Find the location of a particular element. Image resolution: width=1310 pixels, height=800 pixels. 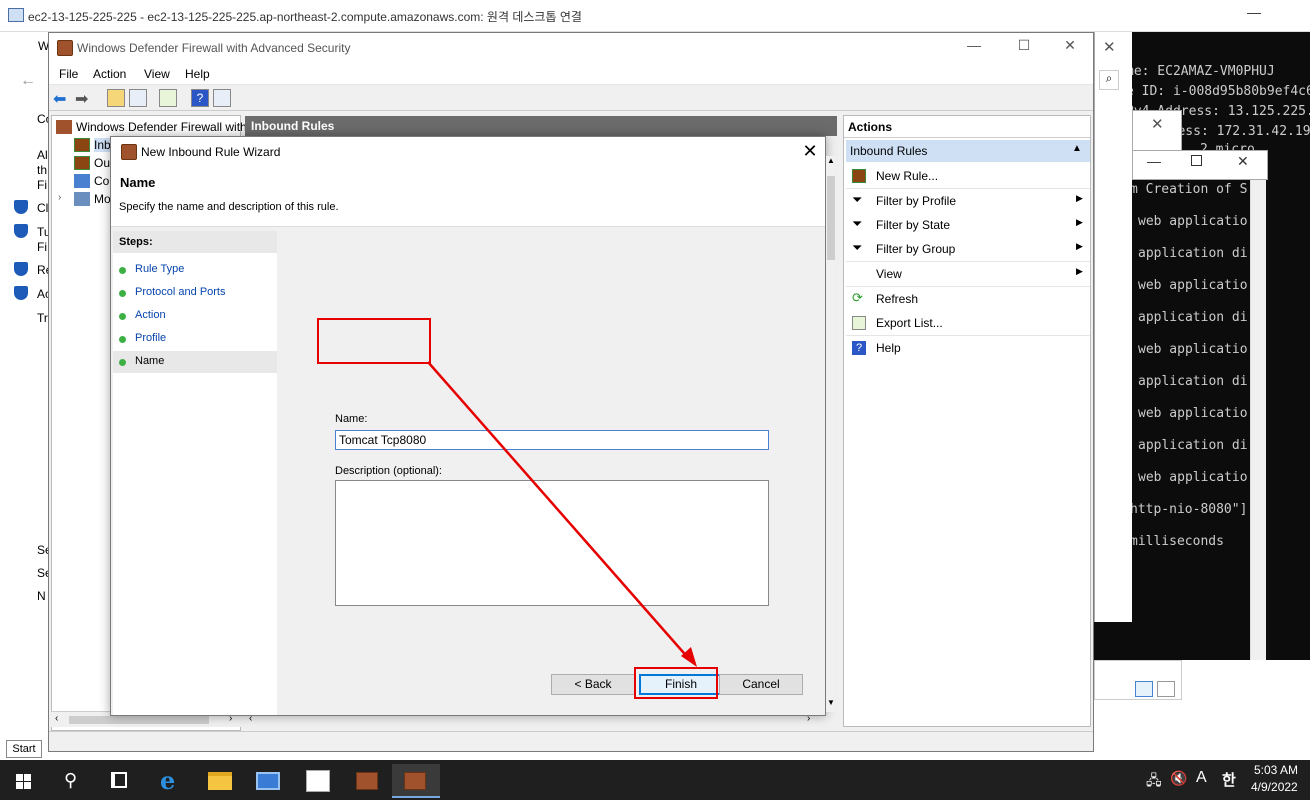

network-icon: 🖧 is located at coordinates (1154, 782).